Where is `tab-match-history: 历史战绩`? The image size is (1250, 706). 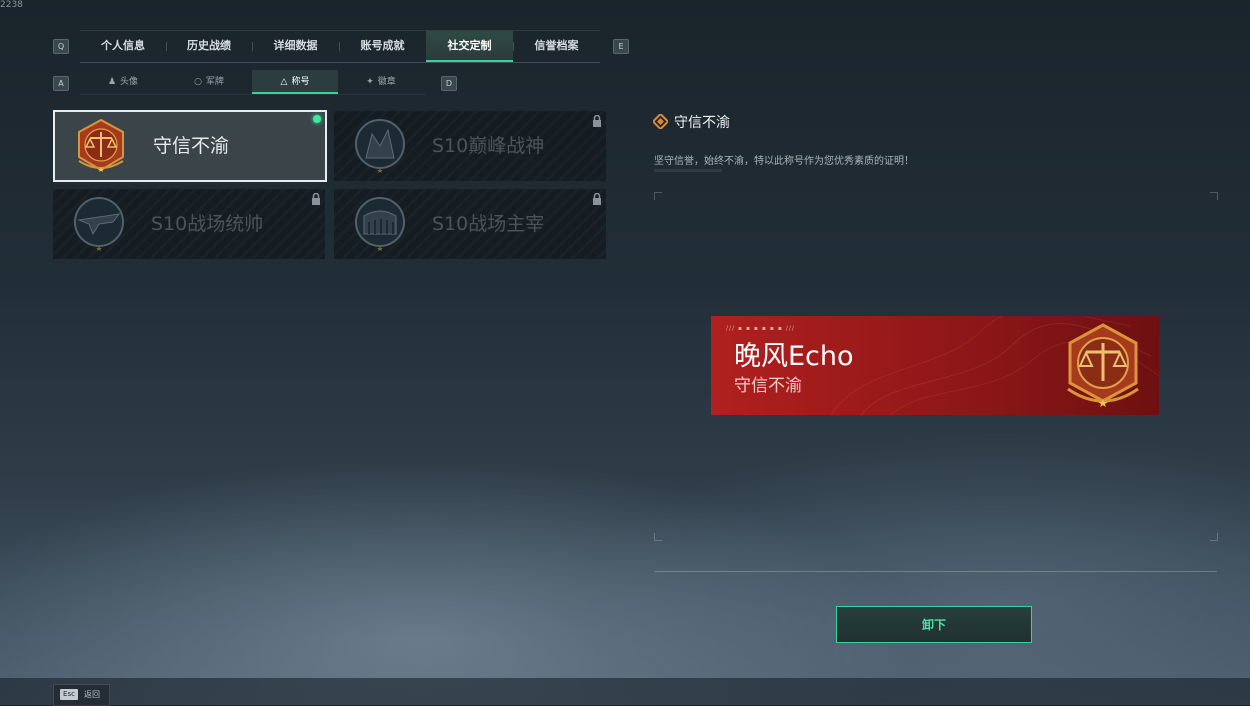 tab-match-history: 历史战绩 is located at coordinates (209, 46).